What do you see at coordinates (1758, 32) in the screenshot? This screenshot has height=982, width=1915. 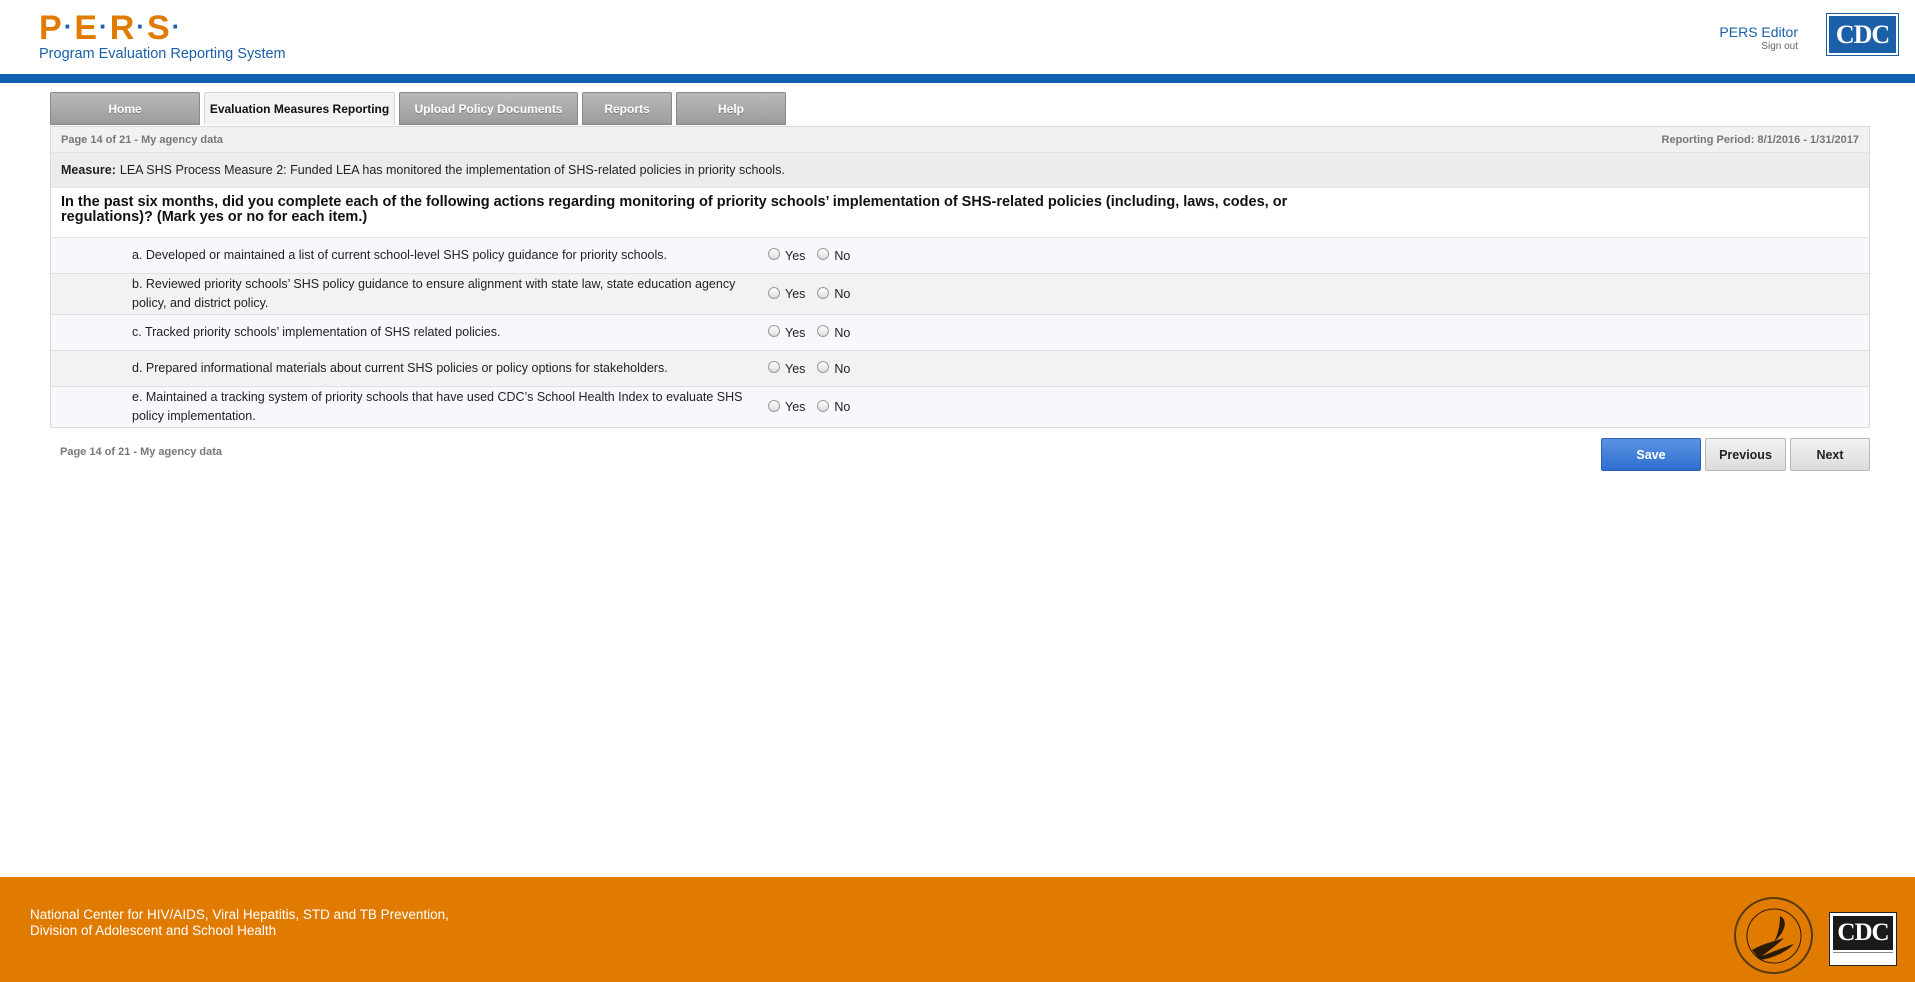 I see `user-name: PERS Editor` at bounding box center [1758, 32].